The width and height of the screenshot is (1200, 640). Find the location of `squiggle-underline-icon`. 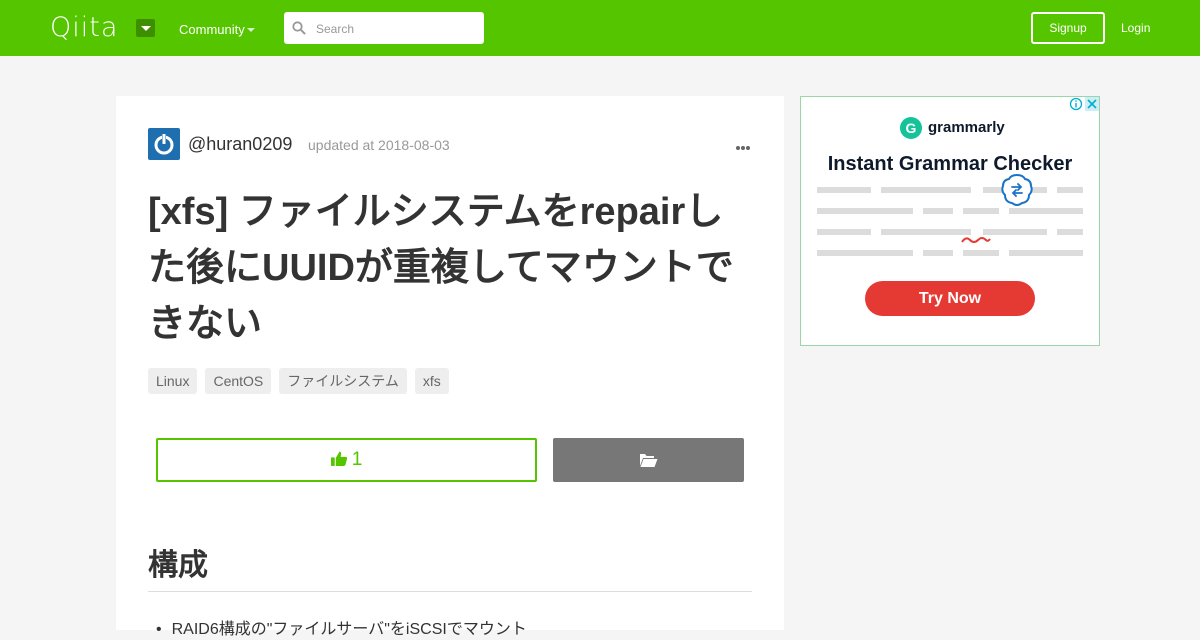

squiggle-underline-icon is located at coordinates (976, 240).